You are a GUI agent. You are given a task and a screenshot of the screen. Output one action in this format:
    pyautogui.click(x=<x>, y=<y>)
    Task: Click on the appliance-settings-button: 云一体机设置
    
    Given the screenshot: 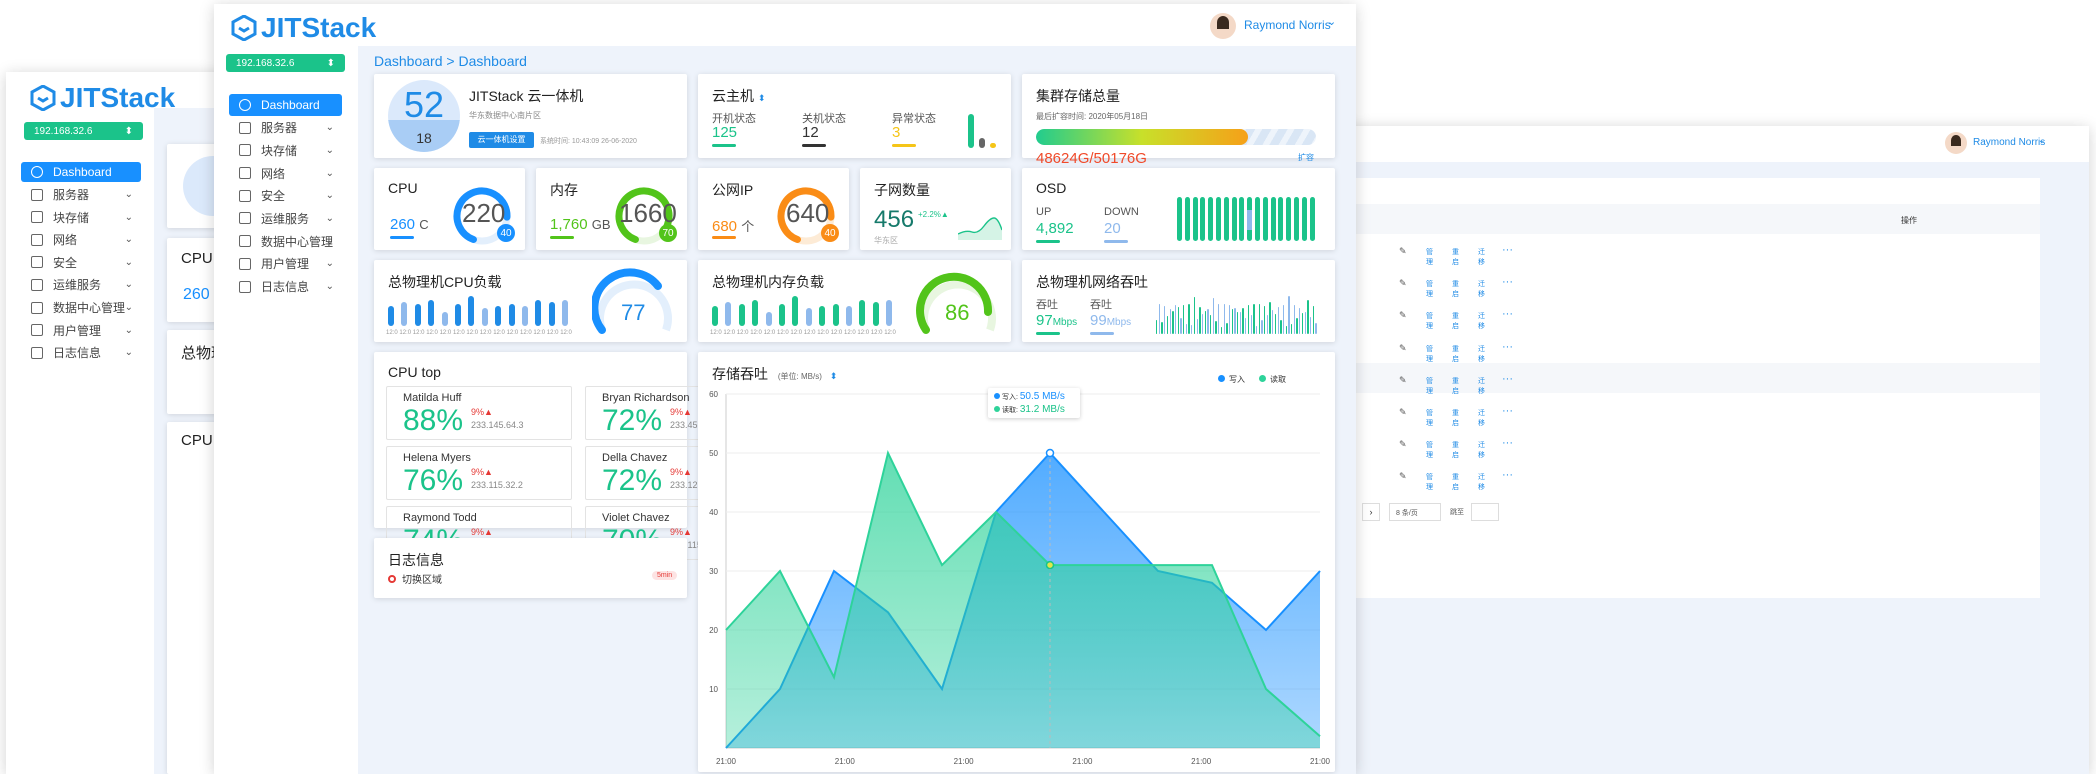 What is the action you would take?
    pyautogui.click(x=501, y=140)
    